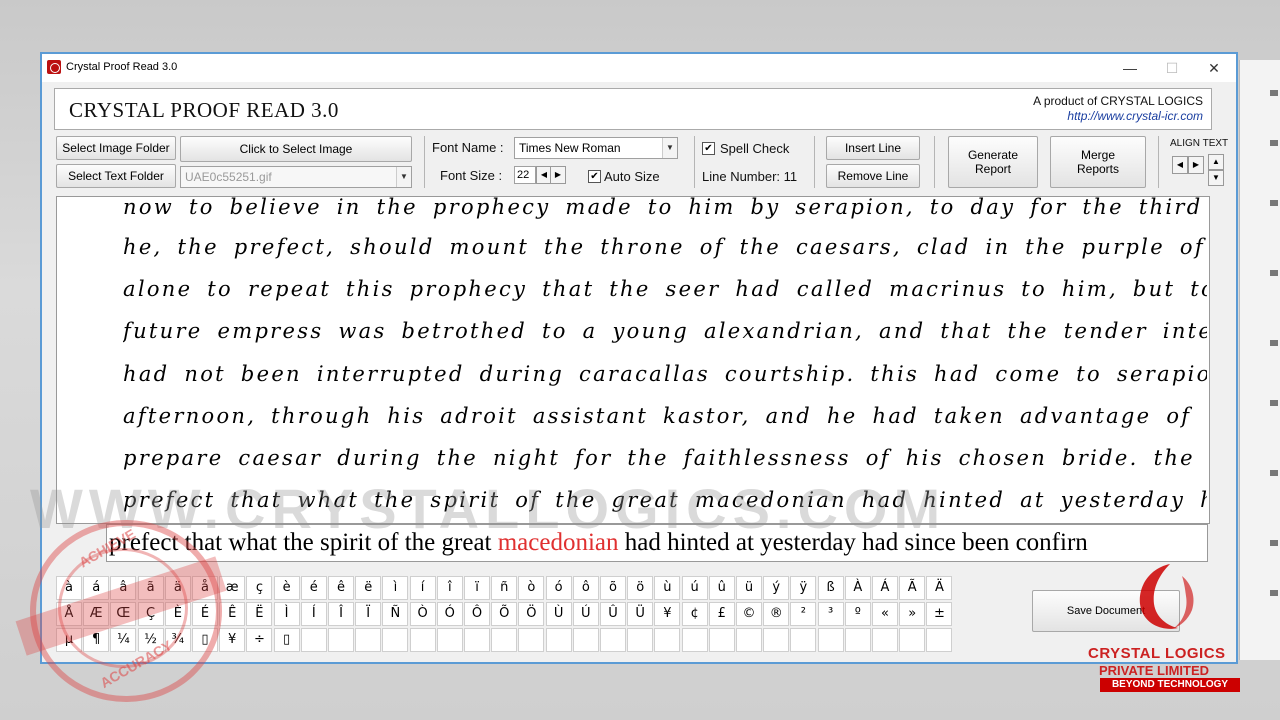  I want to click on char-key: ó, so click(558, 588).